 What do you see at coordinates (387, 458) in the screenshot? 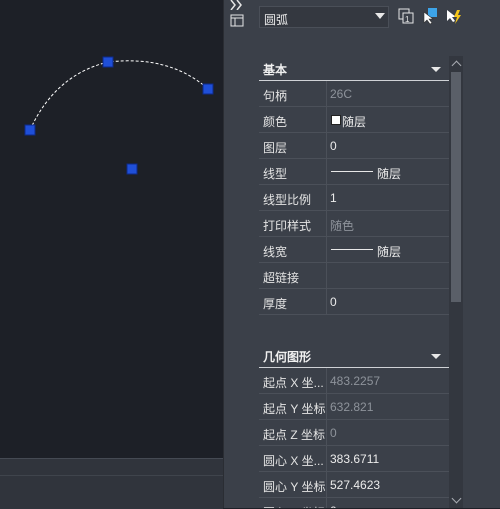
I see `property-value-cell: 383.6711` at bounding box center [387, 458].